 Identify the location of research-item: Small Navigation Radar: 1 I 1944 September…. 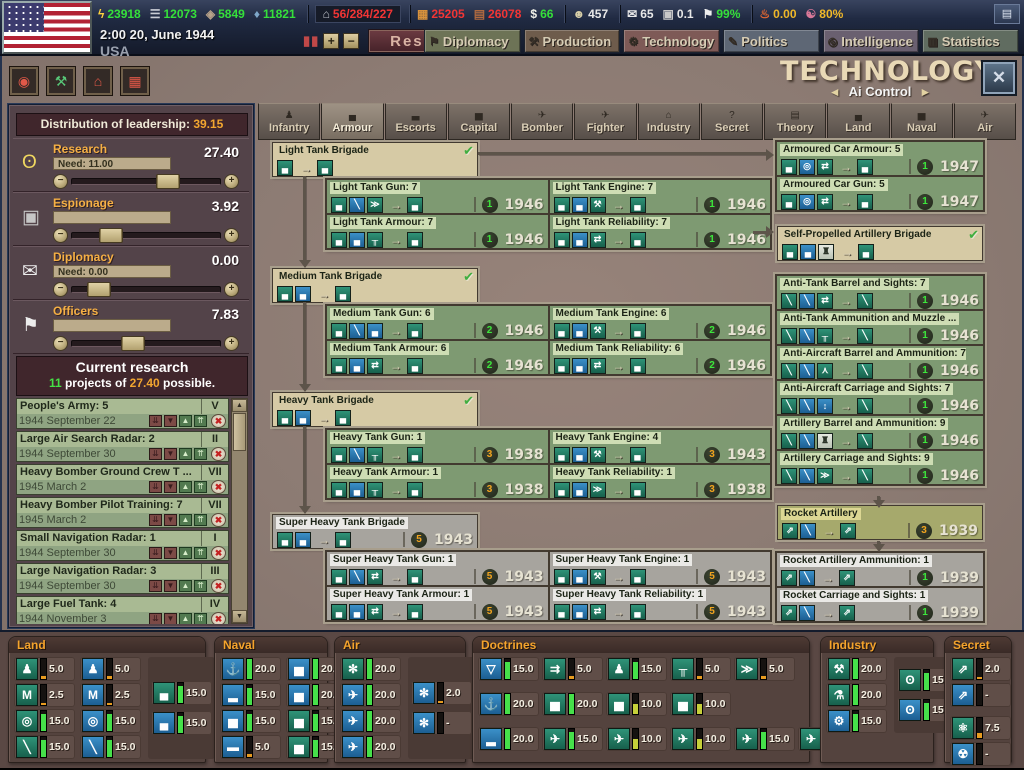
(122, 545).